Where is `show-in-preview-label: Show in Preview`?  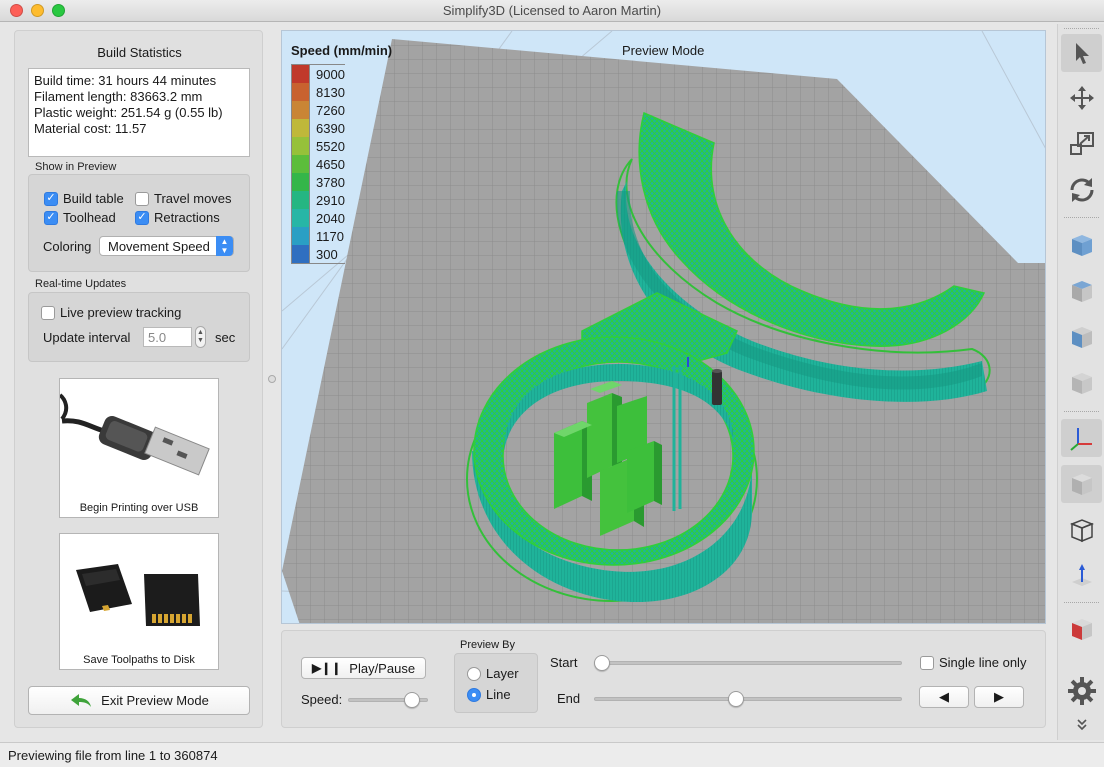 show-in-preview-label: Show in Preview is located at coordinates (76, 167).